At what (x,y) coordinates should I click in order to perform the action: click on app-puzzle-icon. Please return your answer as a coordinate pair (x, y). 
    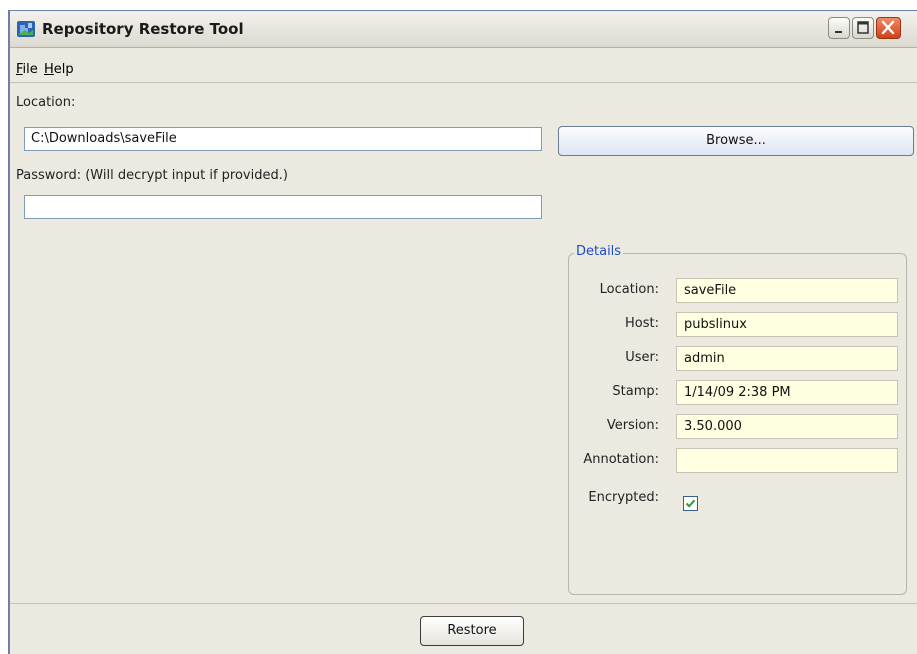
    Looking at the image, I should click on (26, 29).